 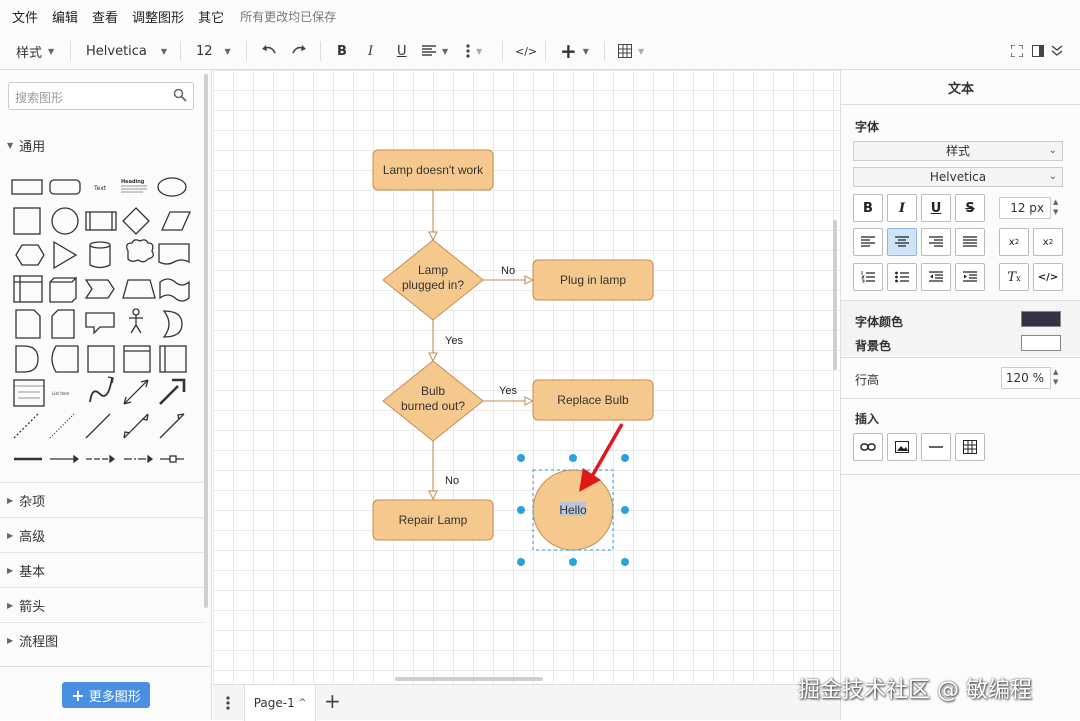 What do you see at coordinates (902, 447) in the screenshot?
I see `insert-image-button` at bounding box center [902, 447].